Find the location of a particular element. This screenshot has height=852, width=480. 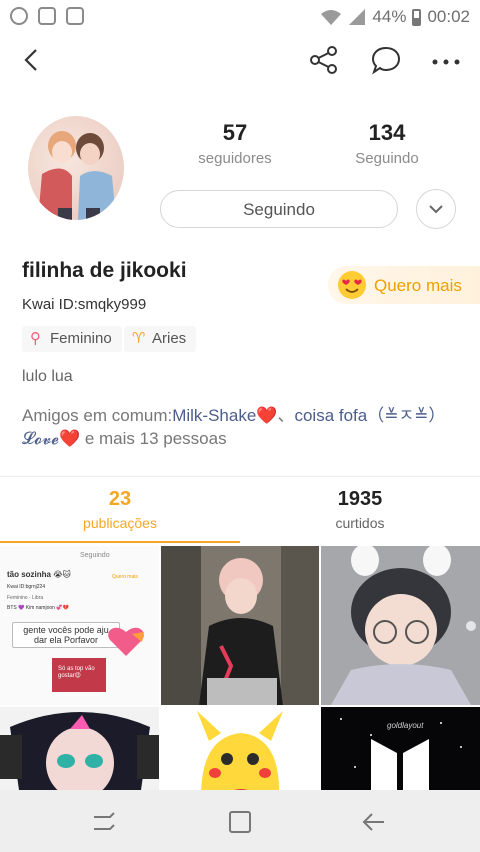

wifi-icon is located at coordinates (331, 17).